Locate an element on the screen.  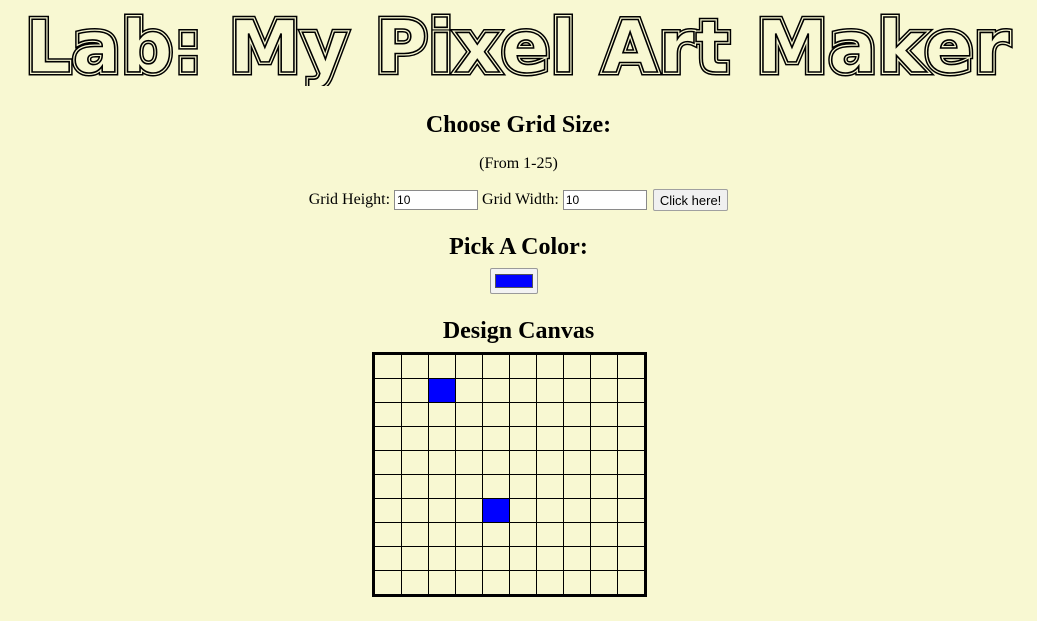
grid-width-input is located at coordinates (604, 200).